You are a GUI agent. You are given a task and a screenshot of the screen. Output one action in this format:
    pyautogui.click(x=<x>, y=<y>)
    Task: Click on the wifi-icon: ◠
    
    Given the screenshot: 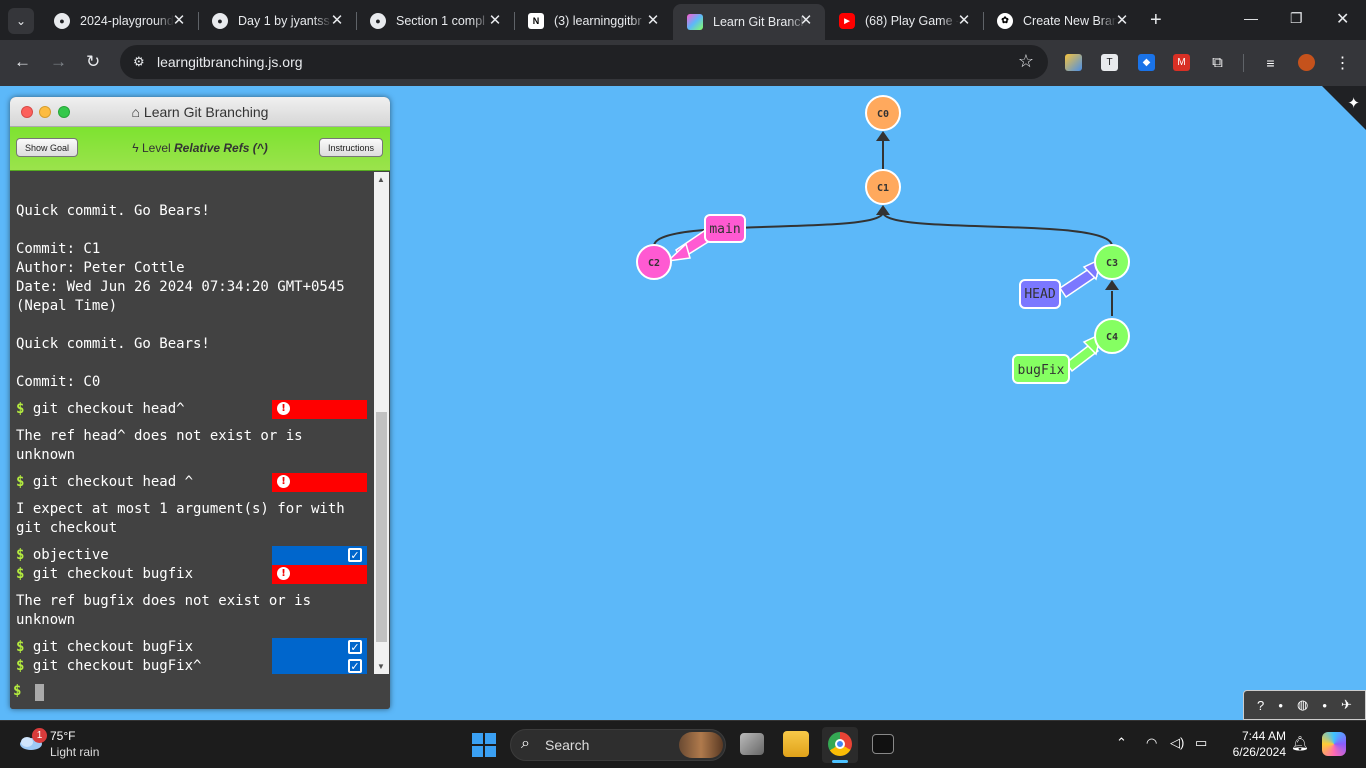 What is the action you would take?
    pyautogui.click(x=1151, y=743)
    